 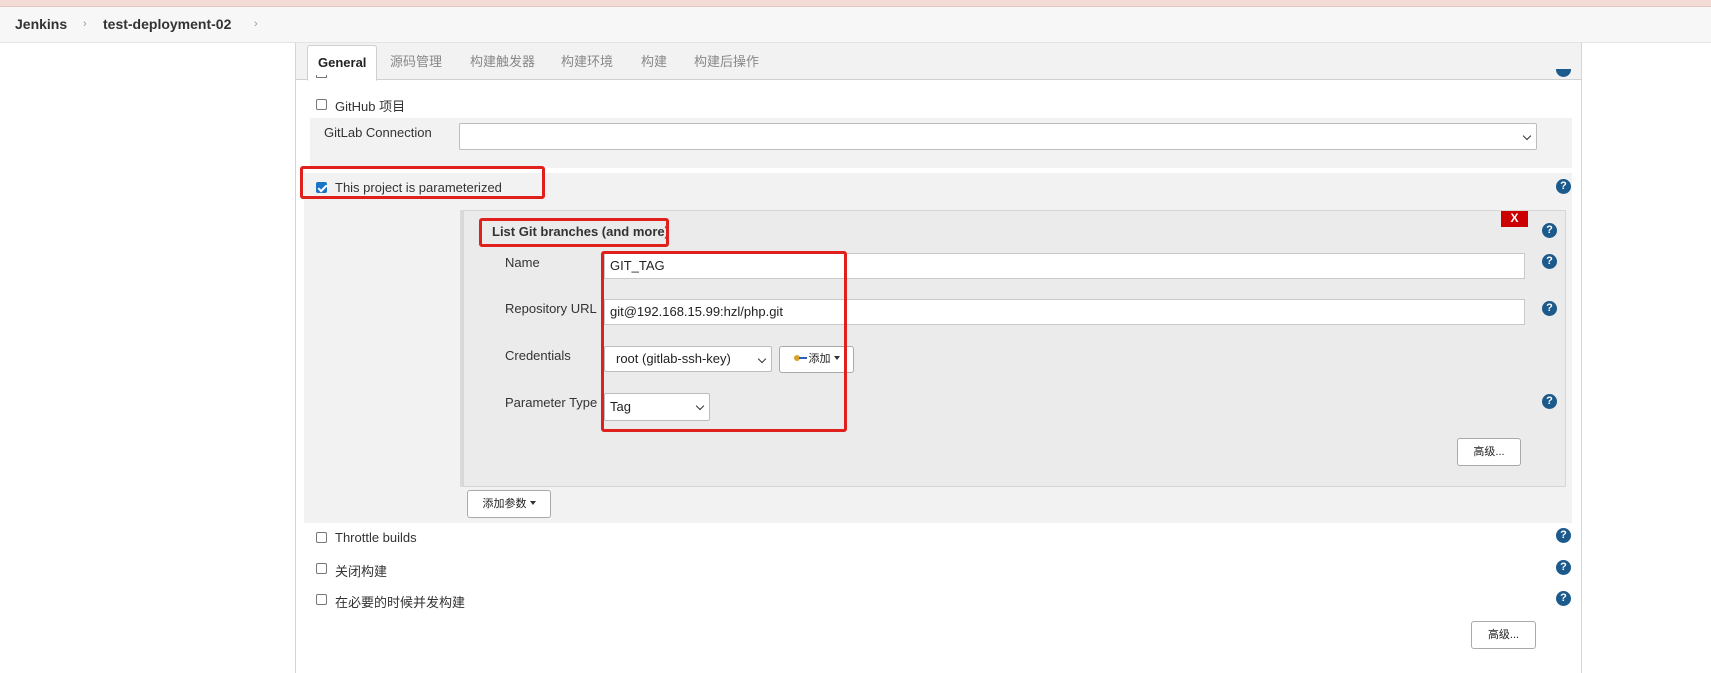 What do you see at coordinates (400, 602) in the screenshot?
I see `concurrent-build-label: 在必要的时候并发构建` at bounding box center [400, 602].